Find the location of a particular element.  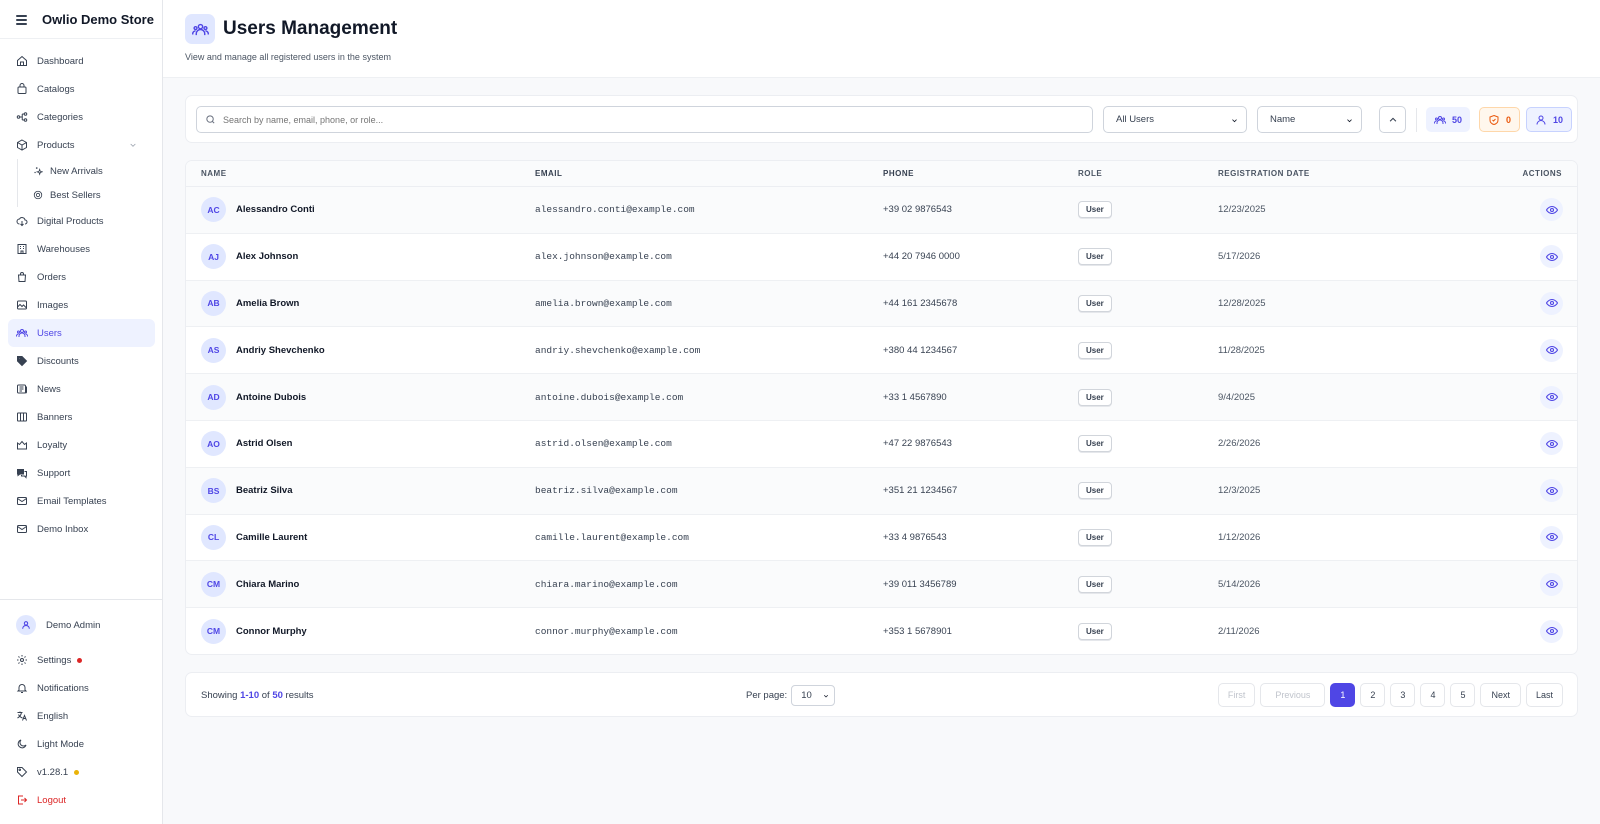

users-on-page-badge: 10 is located at coordinates (1549, 119).